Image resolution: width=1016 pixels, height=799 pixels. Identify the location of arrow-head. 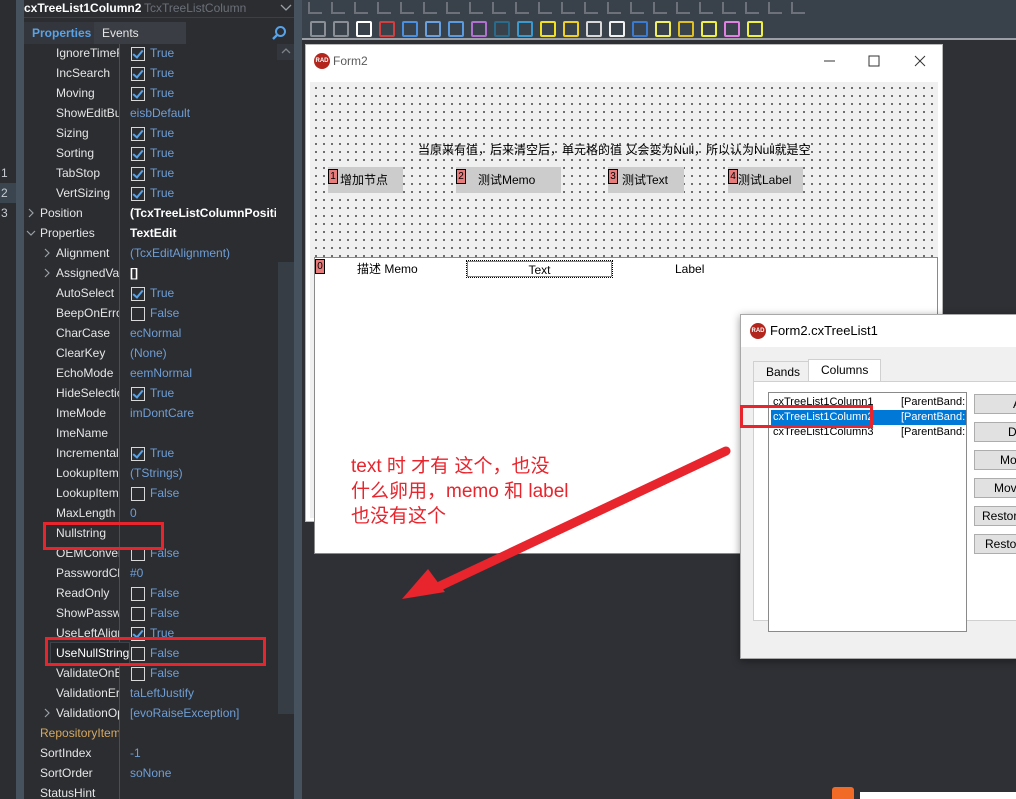
(423, 584).